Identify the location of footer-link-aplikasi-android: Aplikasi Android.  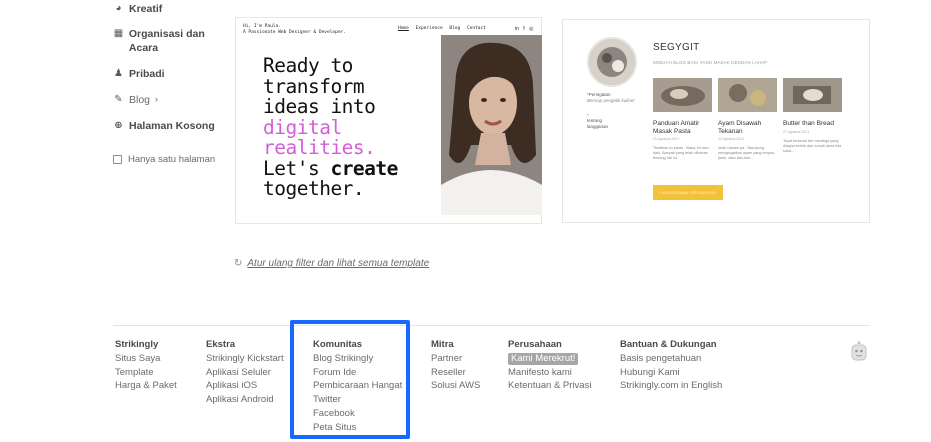
(245, 400).